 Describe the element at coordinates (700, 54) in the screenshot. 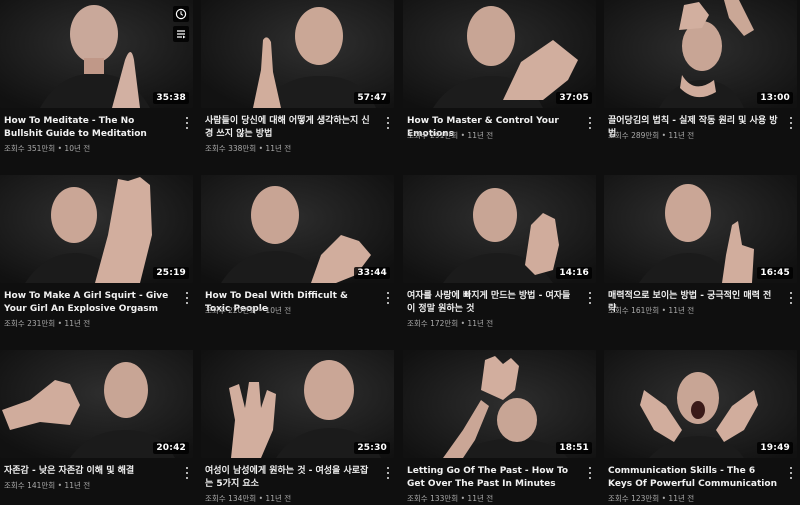

I see `video-thumbnail: 13:00` at that location.